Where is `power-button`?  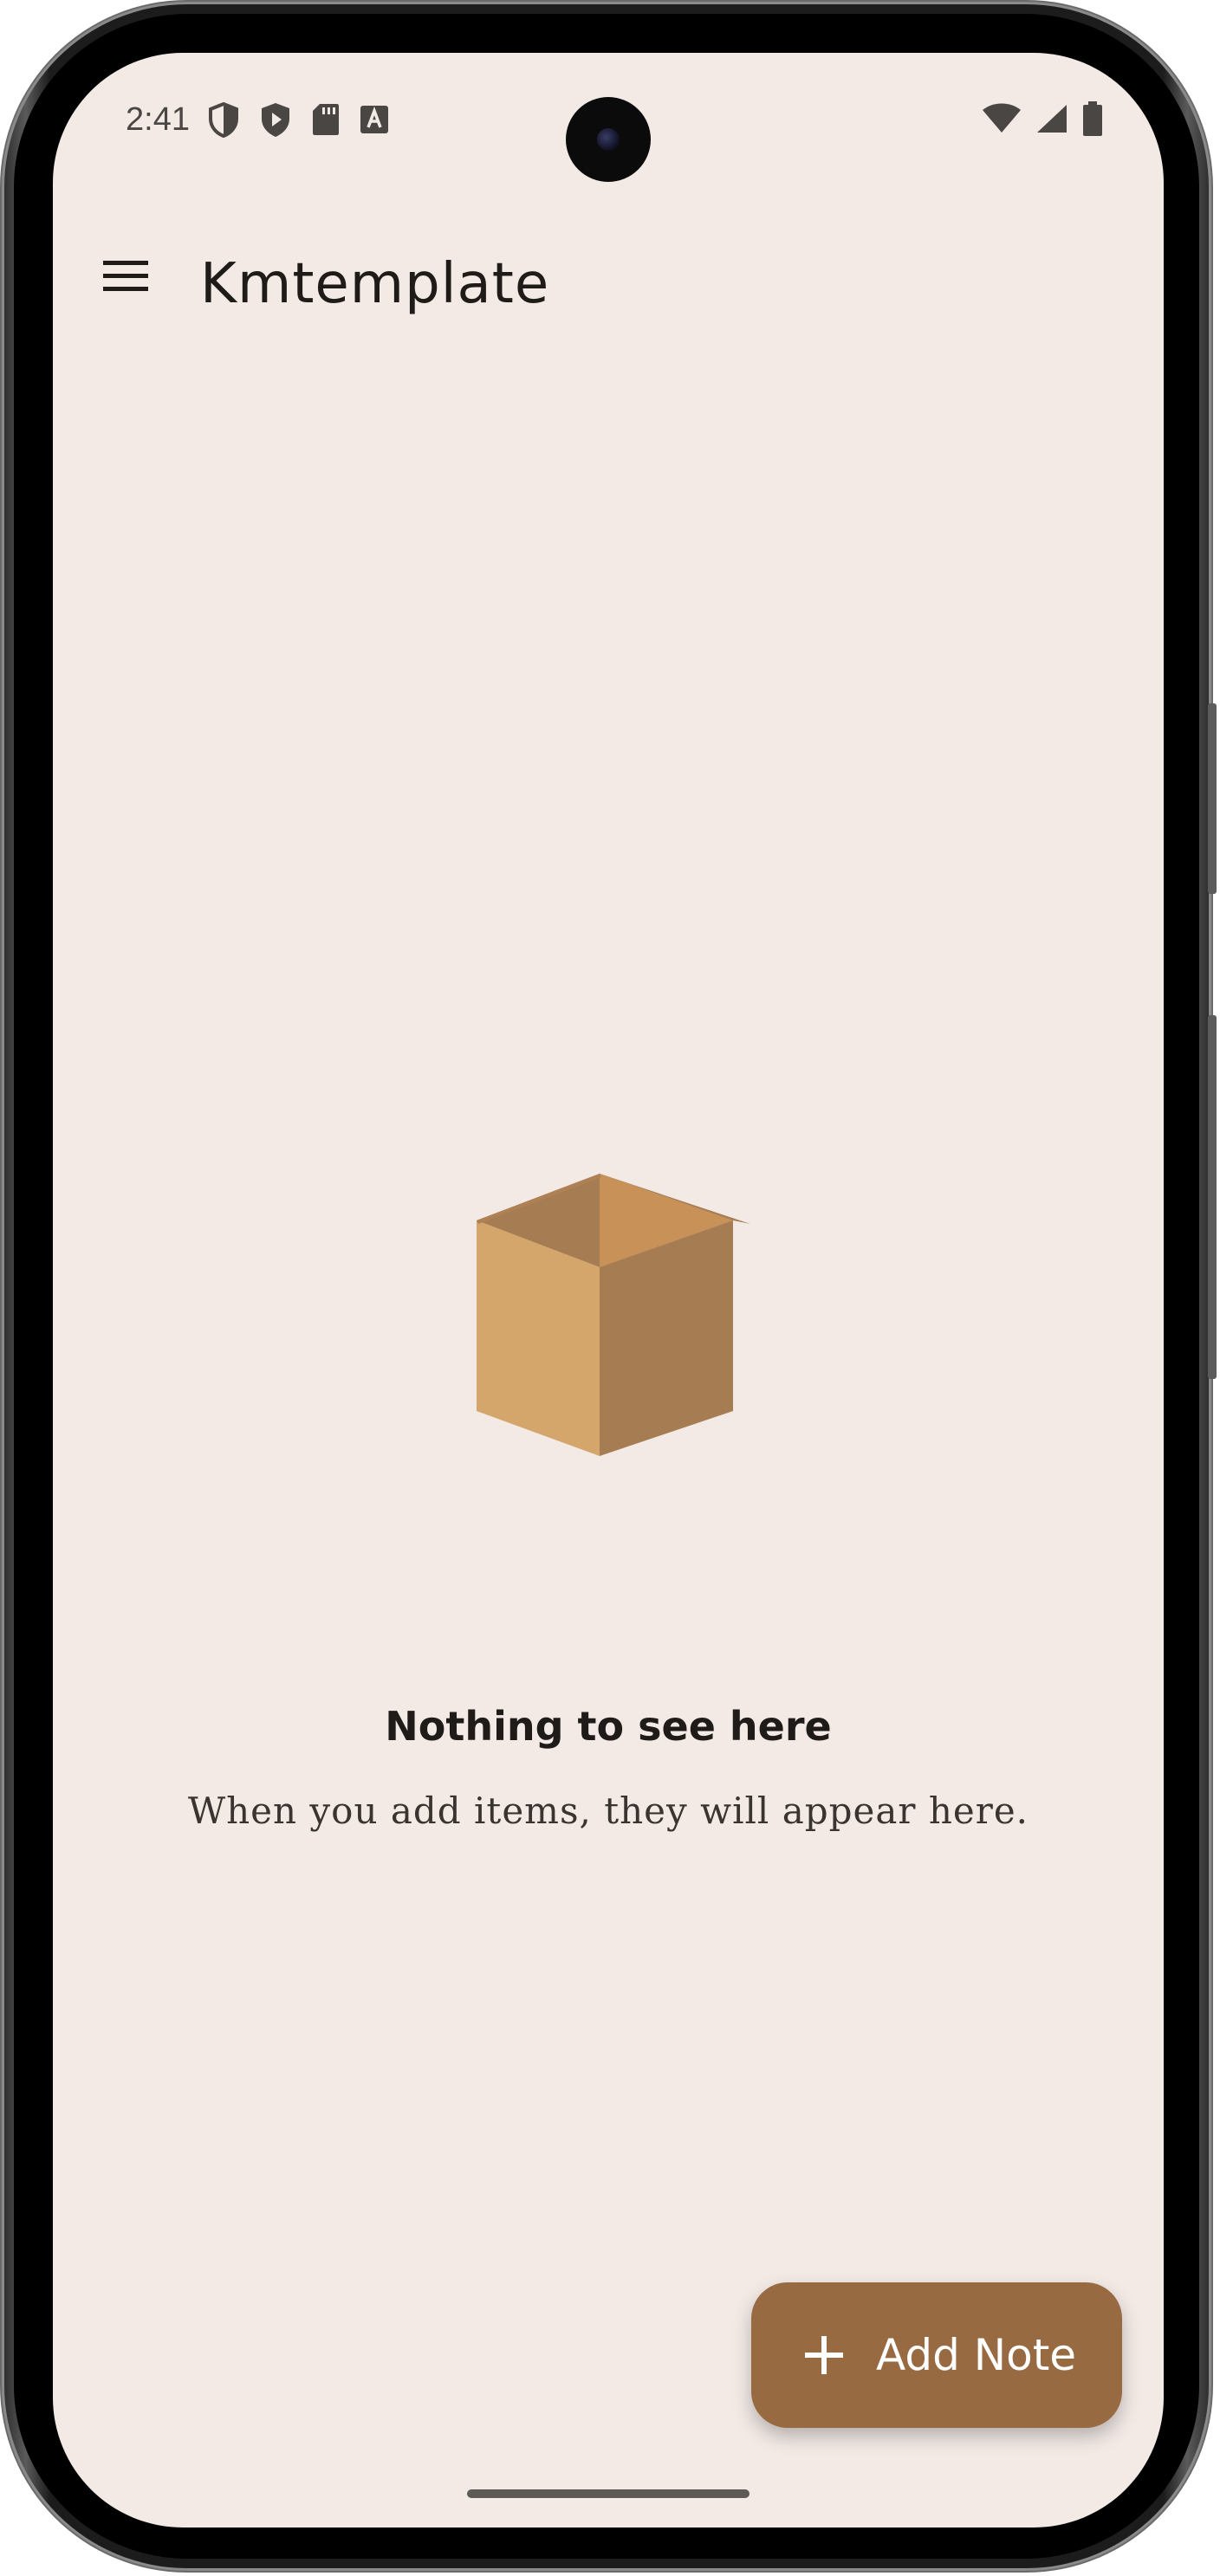
power-button is located at coordinates (1212, 1197).